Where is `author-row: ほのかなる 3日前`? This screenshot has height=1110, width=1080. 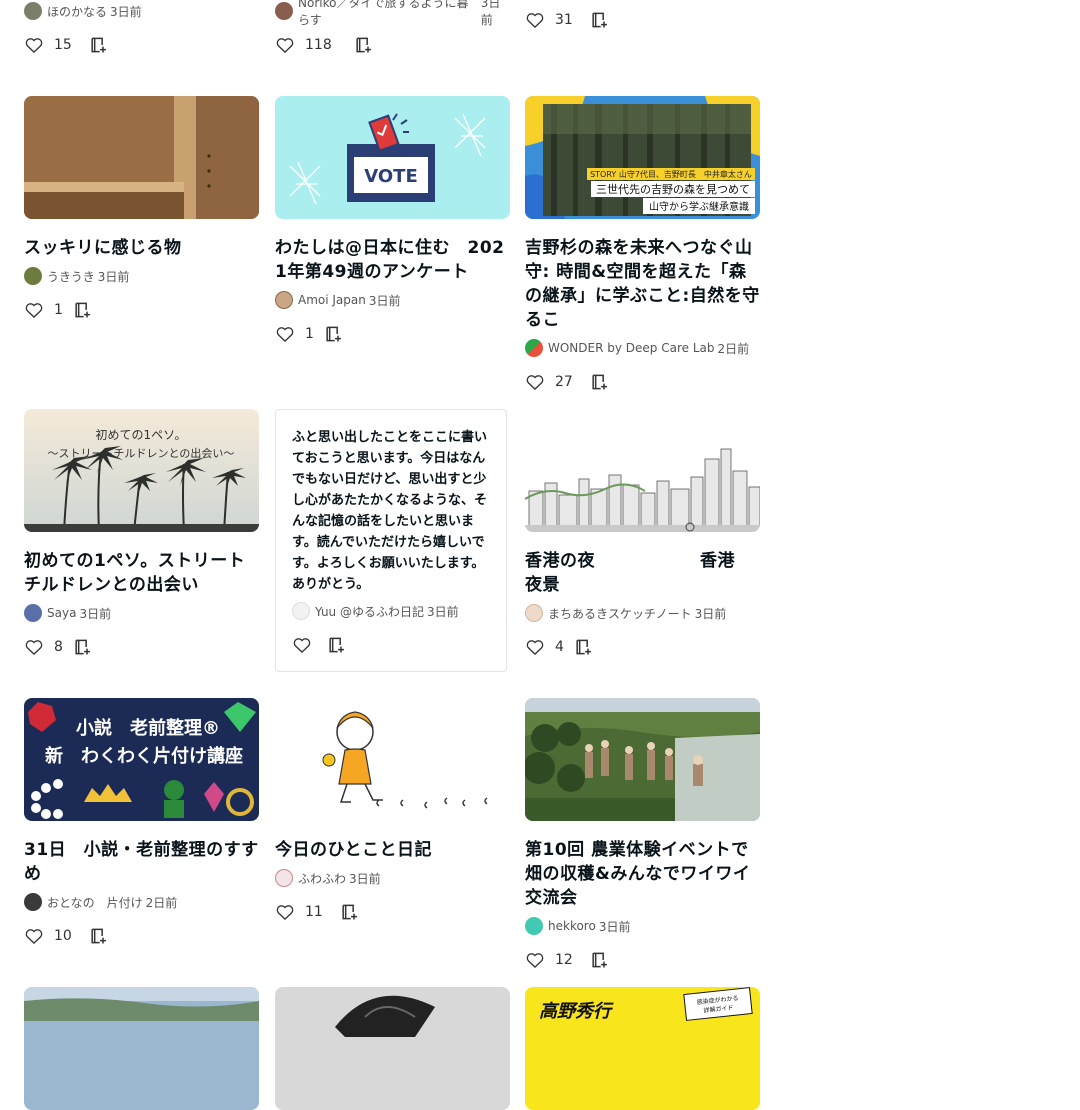
author-row: ほのかなる 3日前 is located at coordinates (141, 11).